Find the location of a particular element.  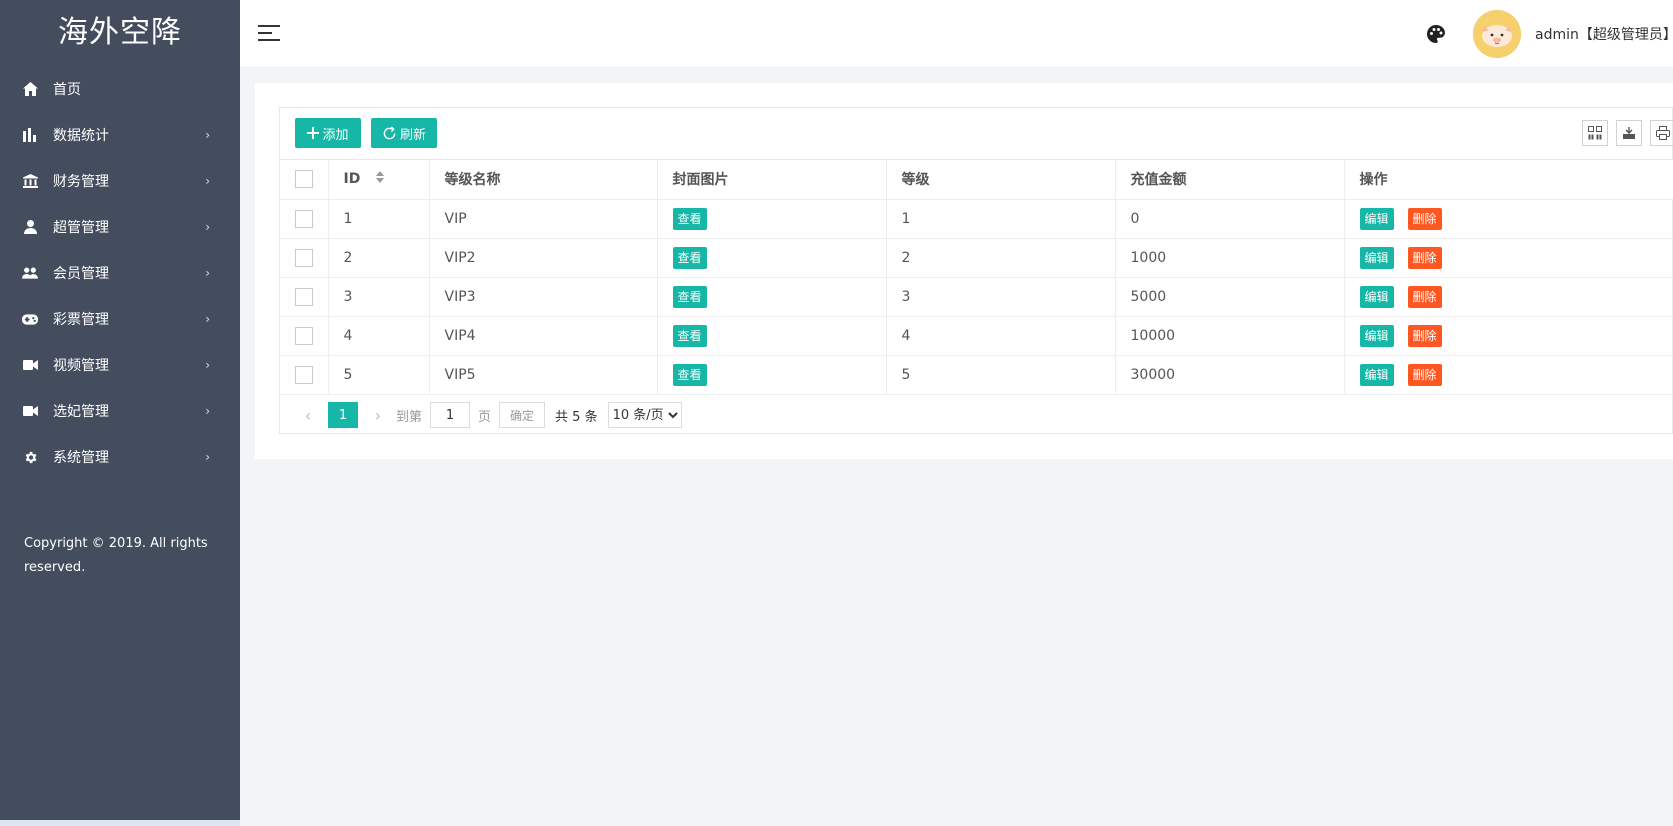

gear-icon is located at coordinates (30, 457).